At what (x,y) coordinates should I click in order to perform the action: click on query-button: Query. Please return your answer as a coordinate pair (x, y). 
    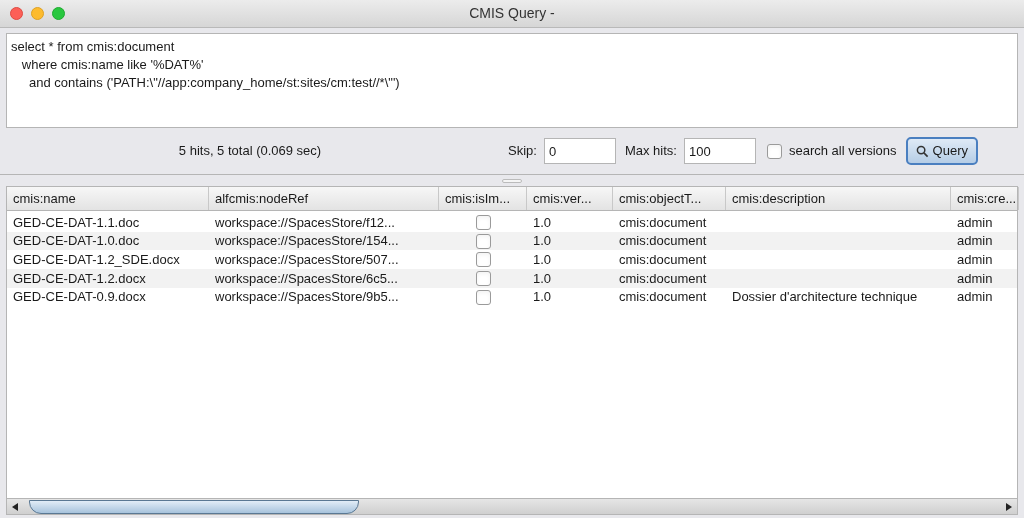
    Looking at the image, I should click on (941, 151).